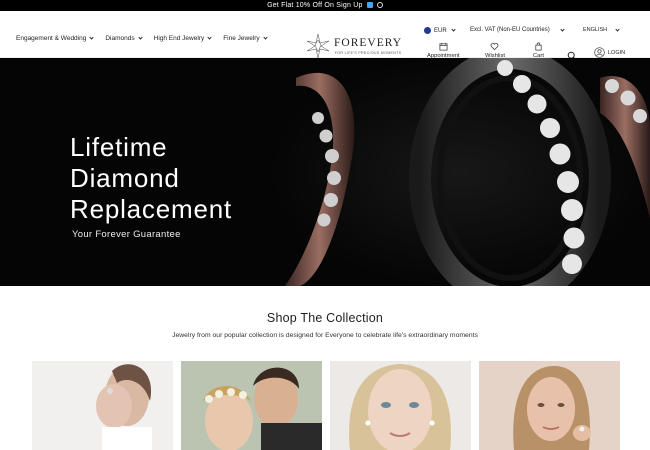 The image size is (650, 450). I want to click on eu-flag-icon, so click(427, 30).